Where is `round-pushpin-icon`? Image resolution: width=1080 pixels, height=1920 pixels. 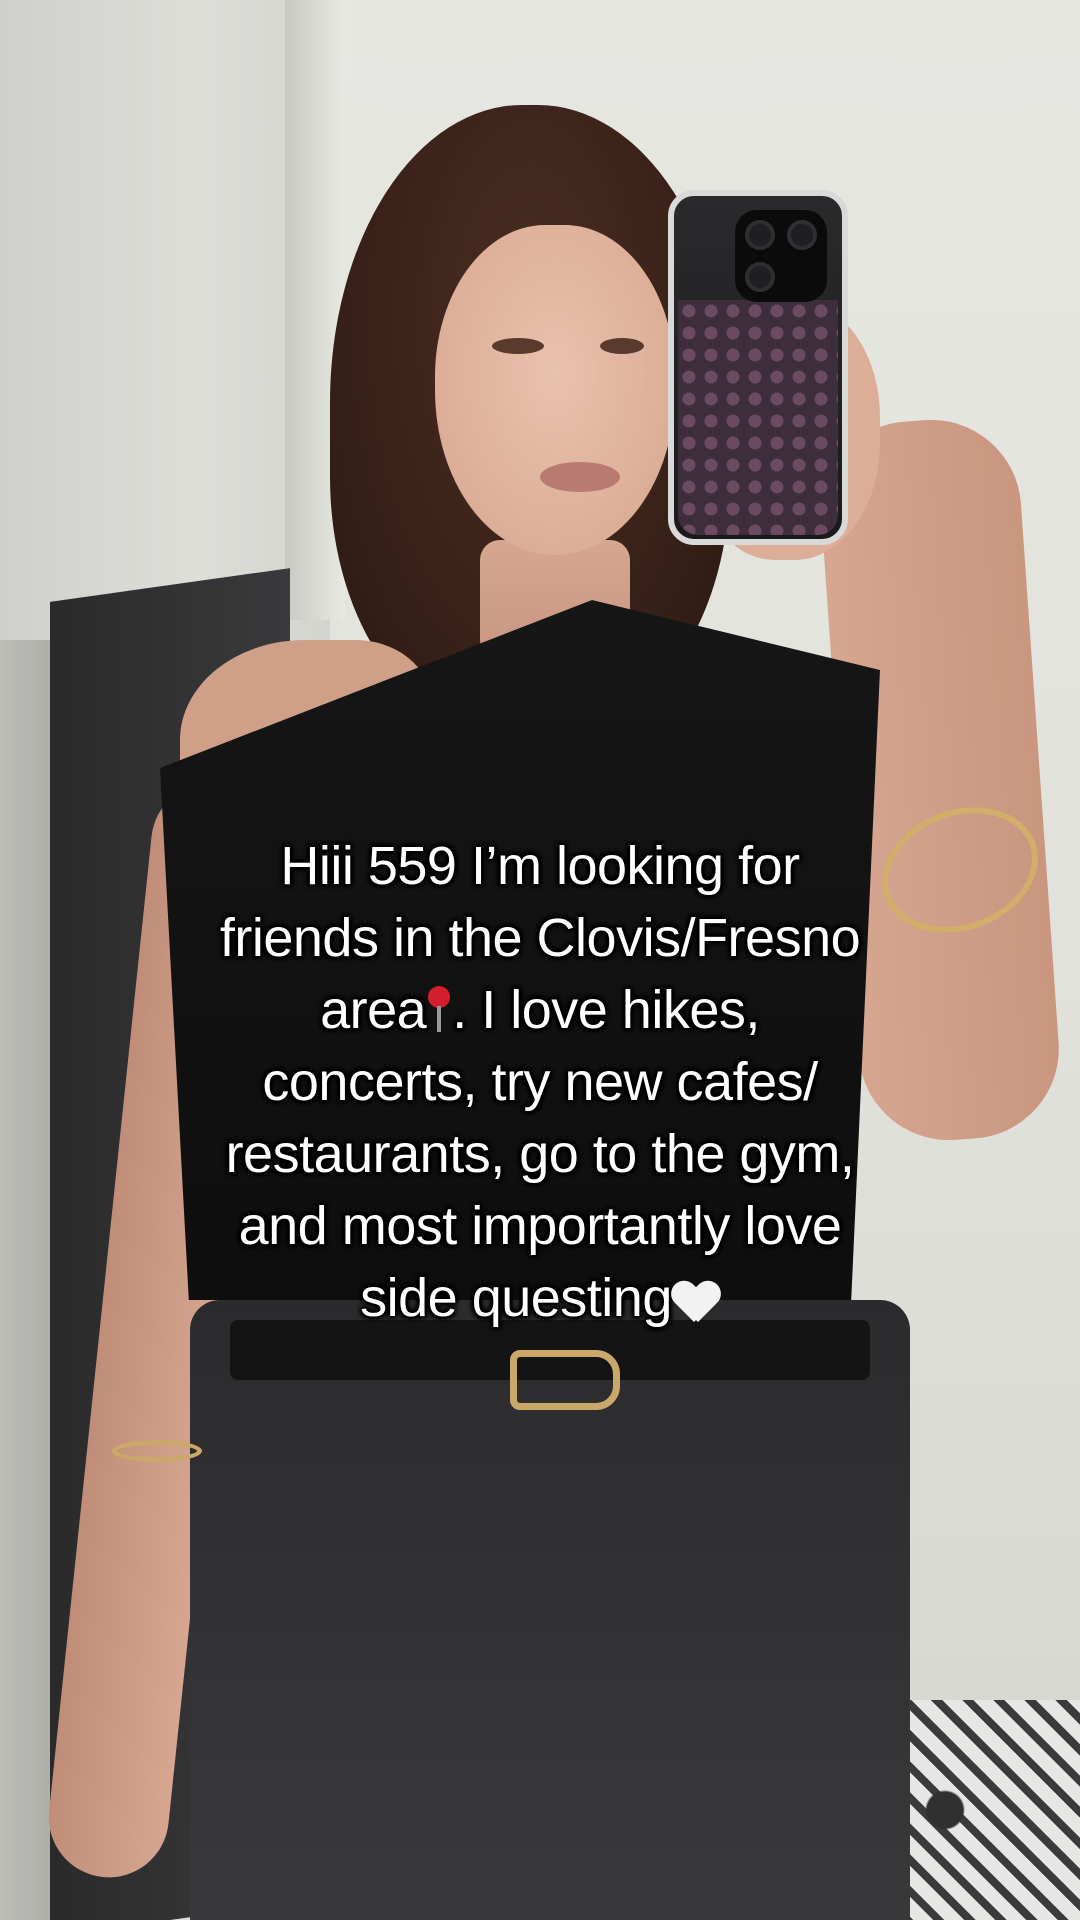 round-pushpin-icon is located at coordinates (439, 1009).